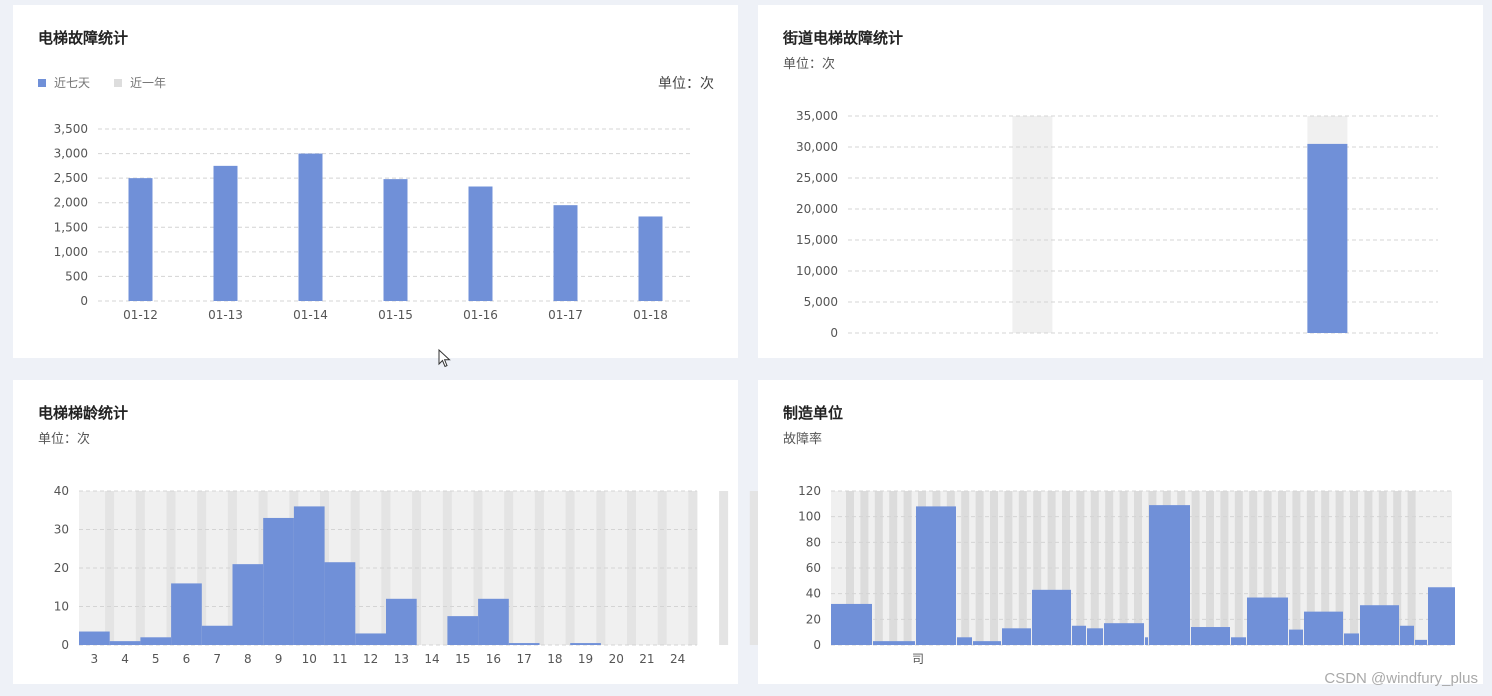  What do you see at coordinates (401, 659) in the screenshot?
I see `x-tick-label: 13` at bounding box center [401, 659].